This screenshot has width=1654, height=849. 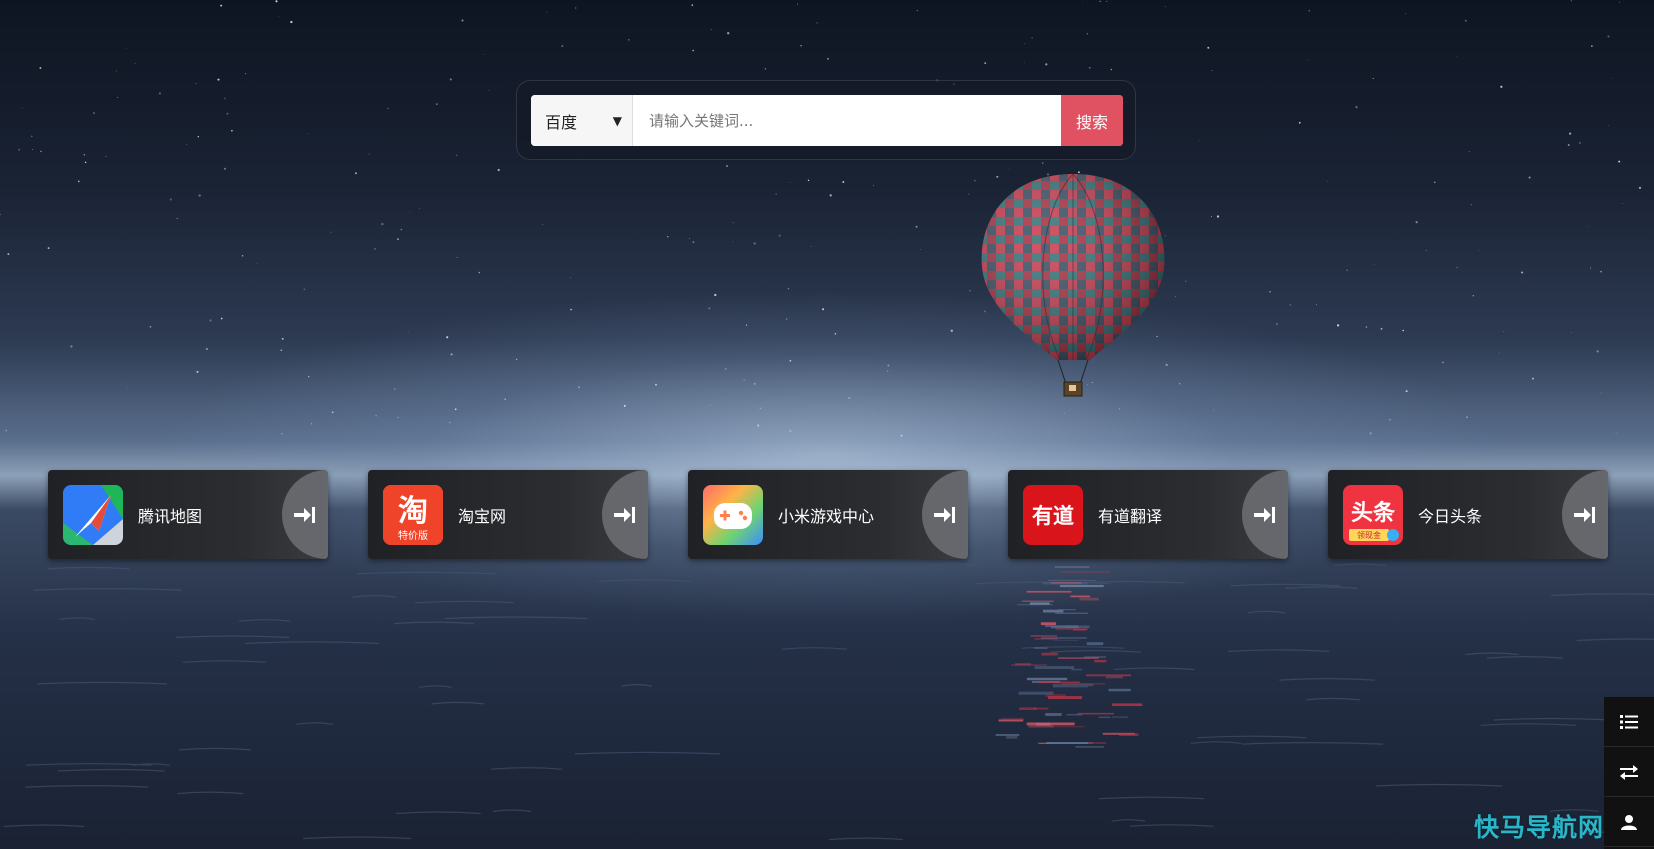 I want to click on card-label: 今日头条, so click(x=1450, y=516).